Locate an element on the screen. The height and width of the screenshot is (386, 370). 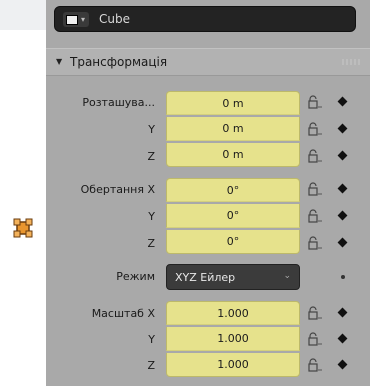
rotation-x-label: Обертання X is located at coordinates (117, 189).